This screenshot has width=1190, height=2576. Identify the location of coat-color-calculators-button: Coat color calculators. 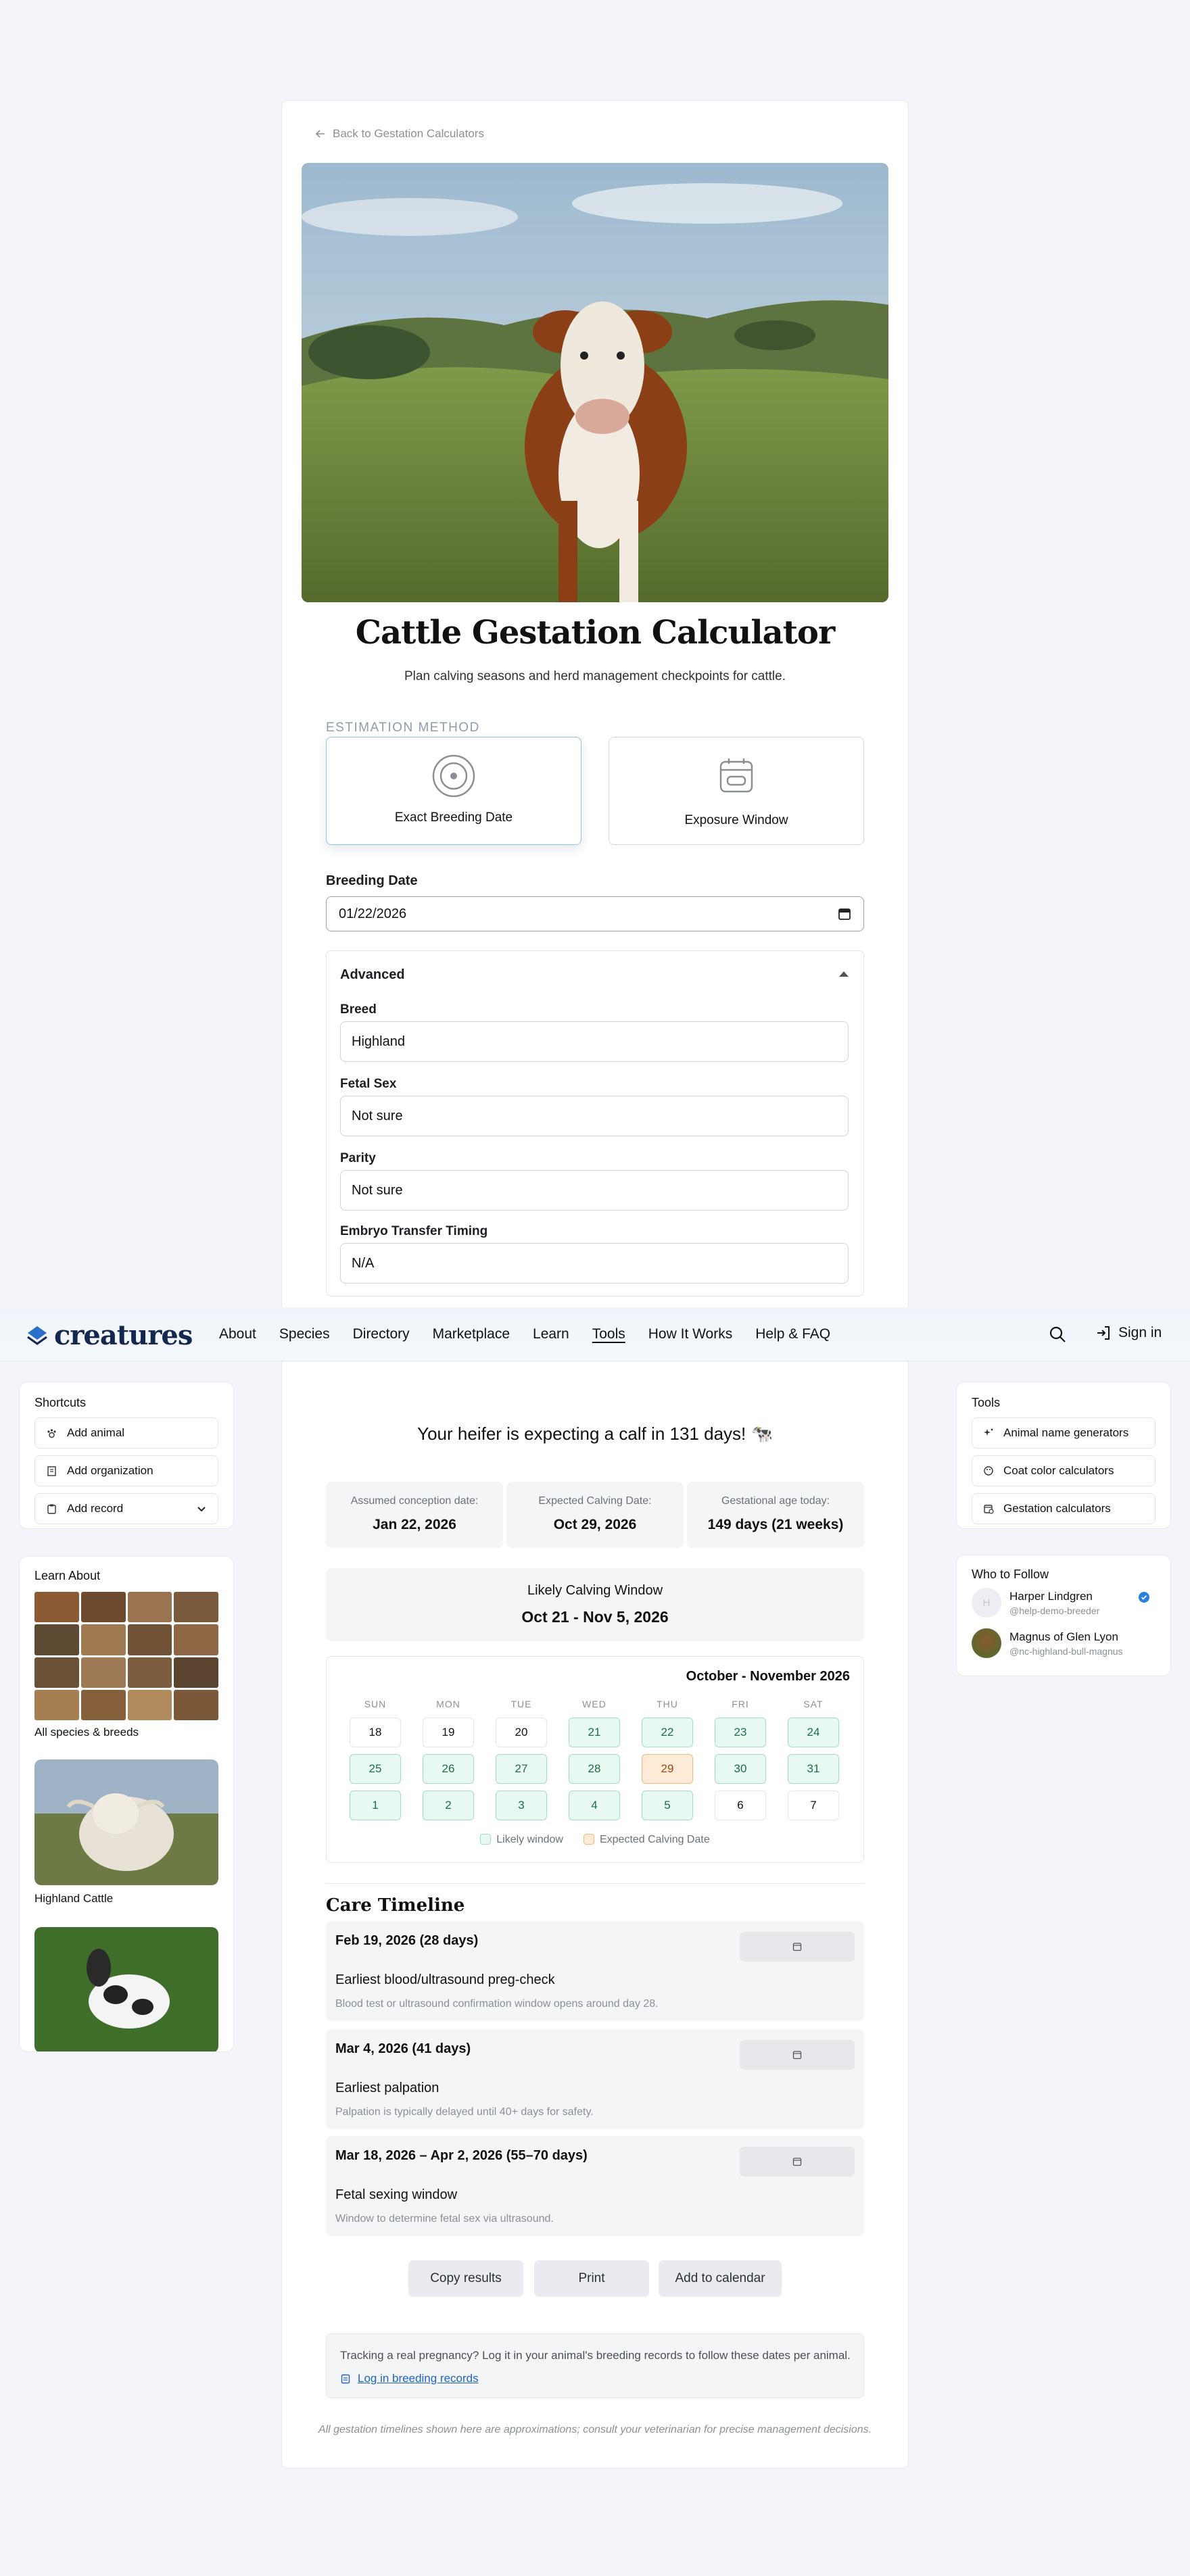
(1064, 1470).